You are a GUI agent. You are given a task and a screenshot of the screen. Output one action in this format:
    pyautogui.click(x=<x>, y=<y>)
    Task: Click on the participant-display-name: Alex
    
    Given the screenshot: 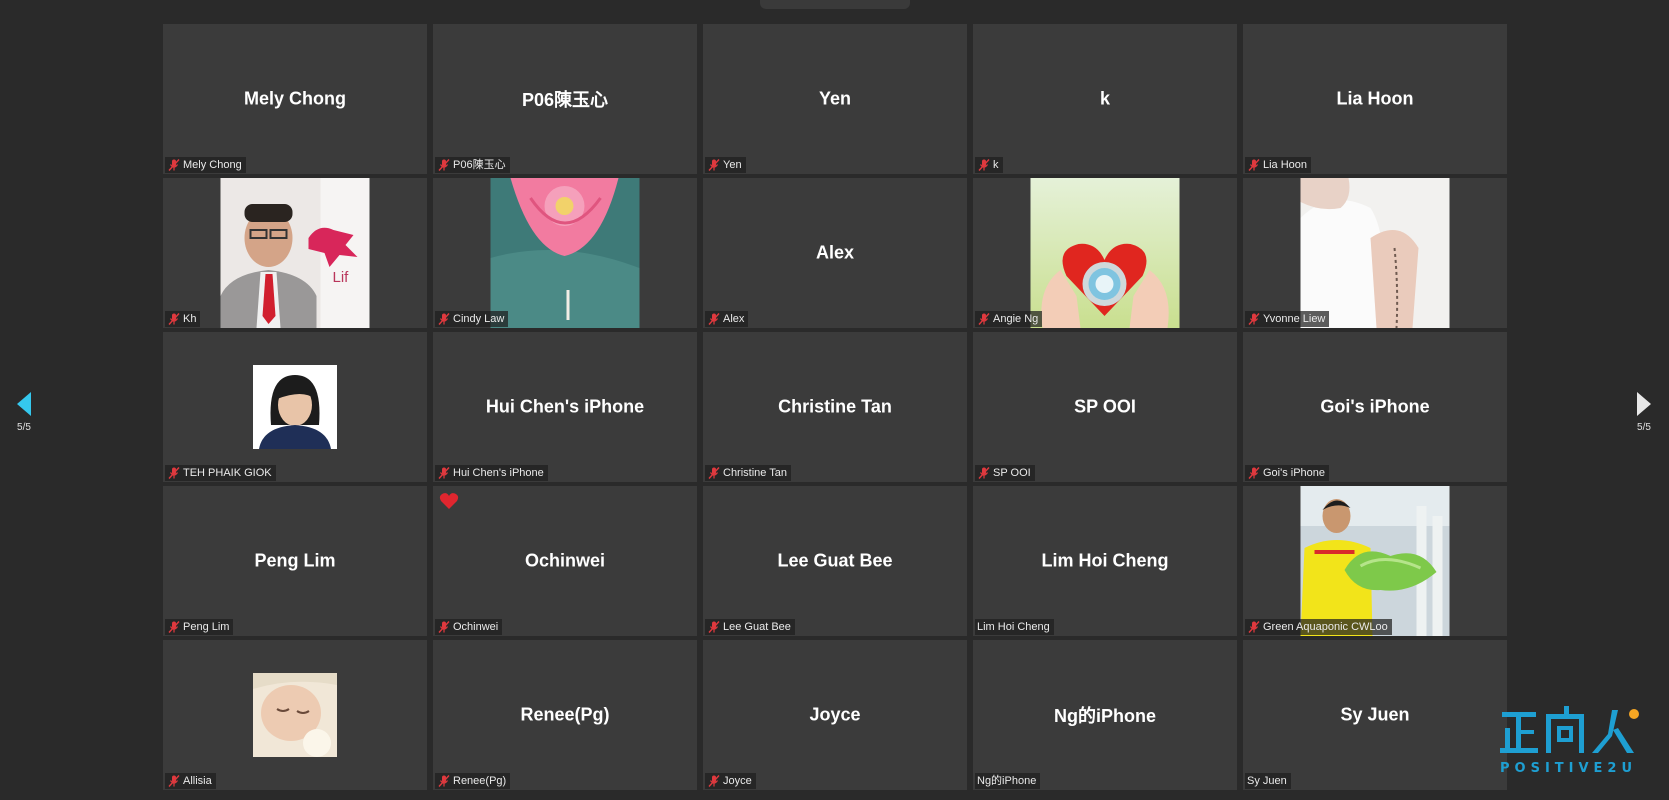 What is the action you would take?
    pyautogui.click(x=835, y=252)
    